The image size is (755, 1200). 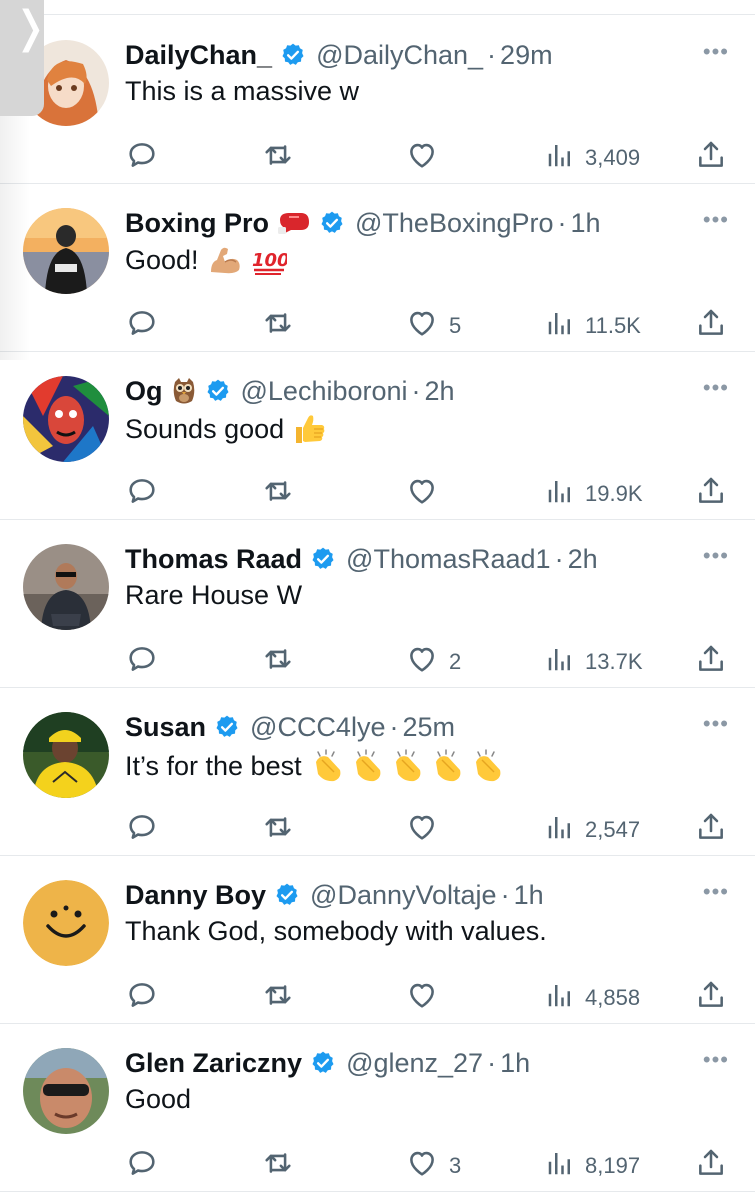 What do you see at coordinates (198, 55) in the screenshot?
I see `display-name: DailyChan_` at bounding box center [198, 55].